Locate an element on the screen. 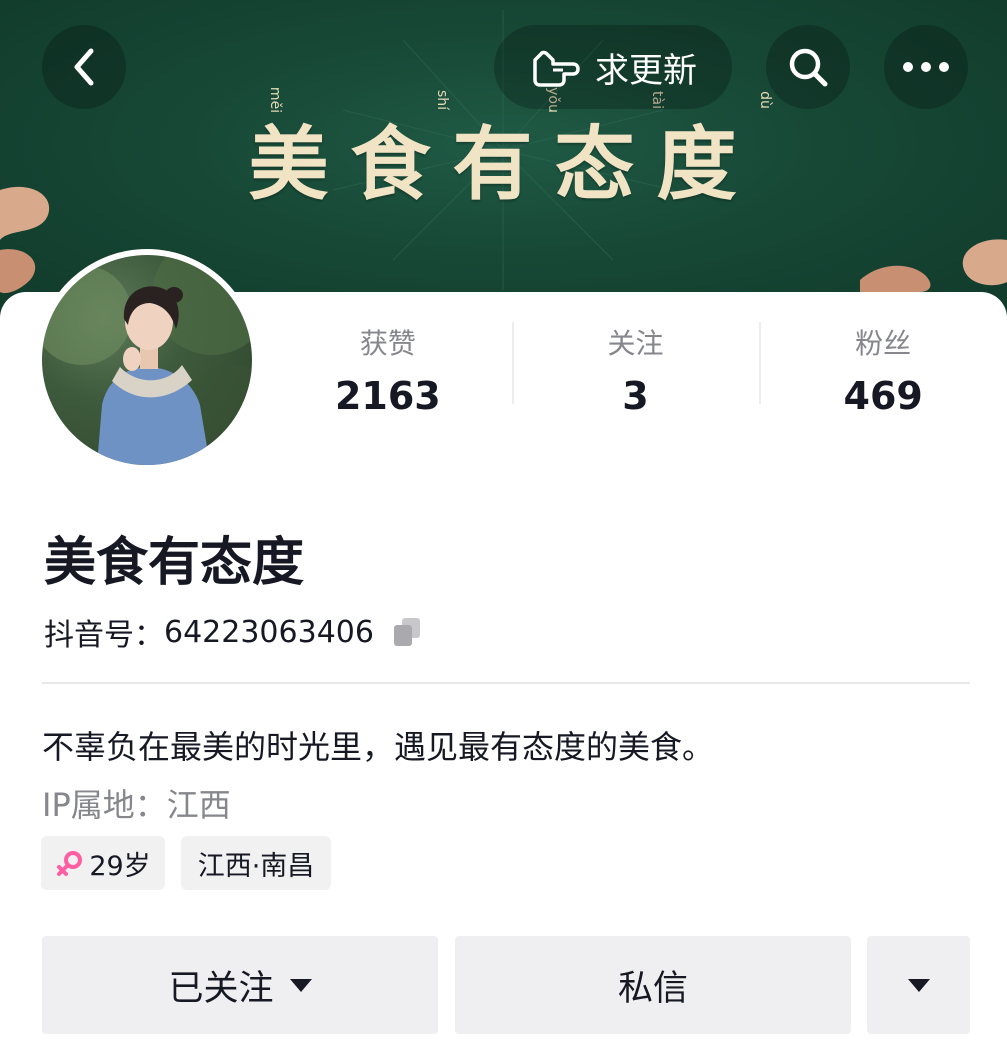 This screenshot has width=1007, height=1052. more-actions-button is located at coordinates (918, 985).